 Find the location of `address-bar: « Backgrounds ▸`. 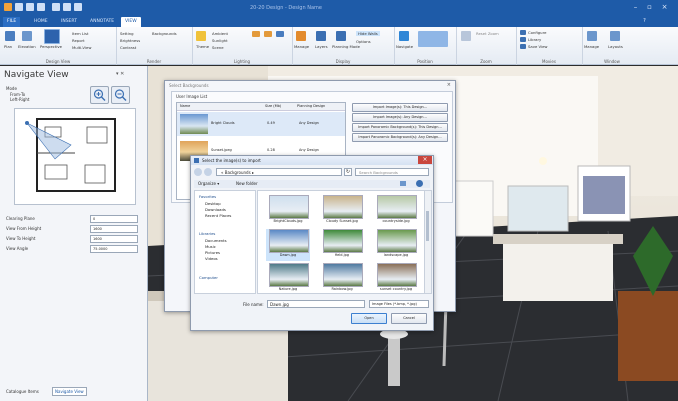

address-bar: « Backgrounds ▸ is located at coordinates (279, 172).